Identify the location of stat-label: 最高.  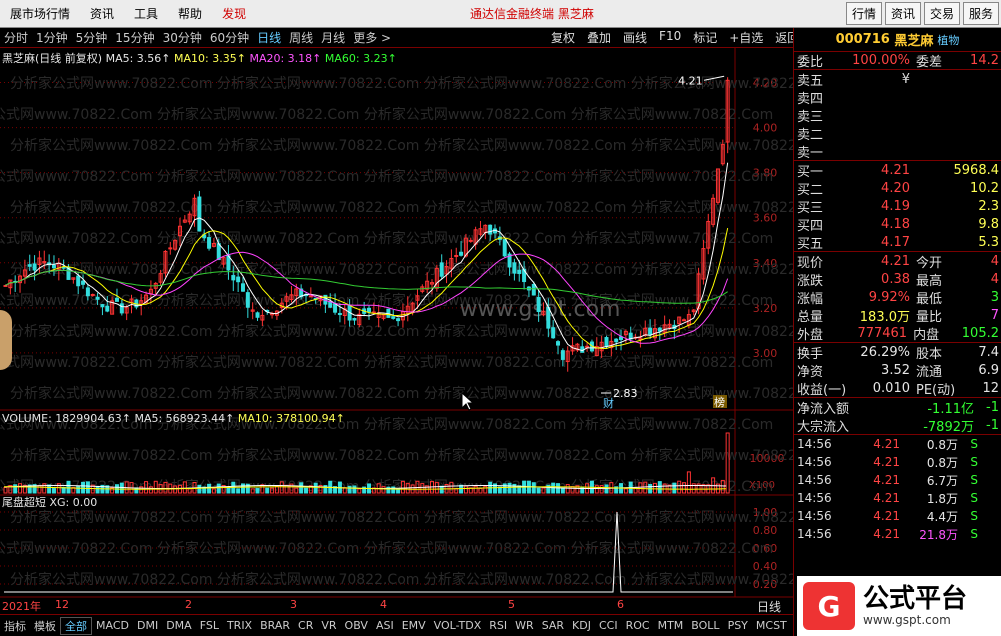
(929, 281).